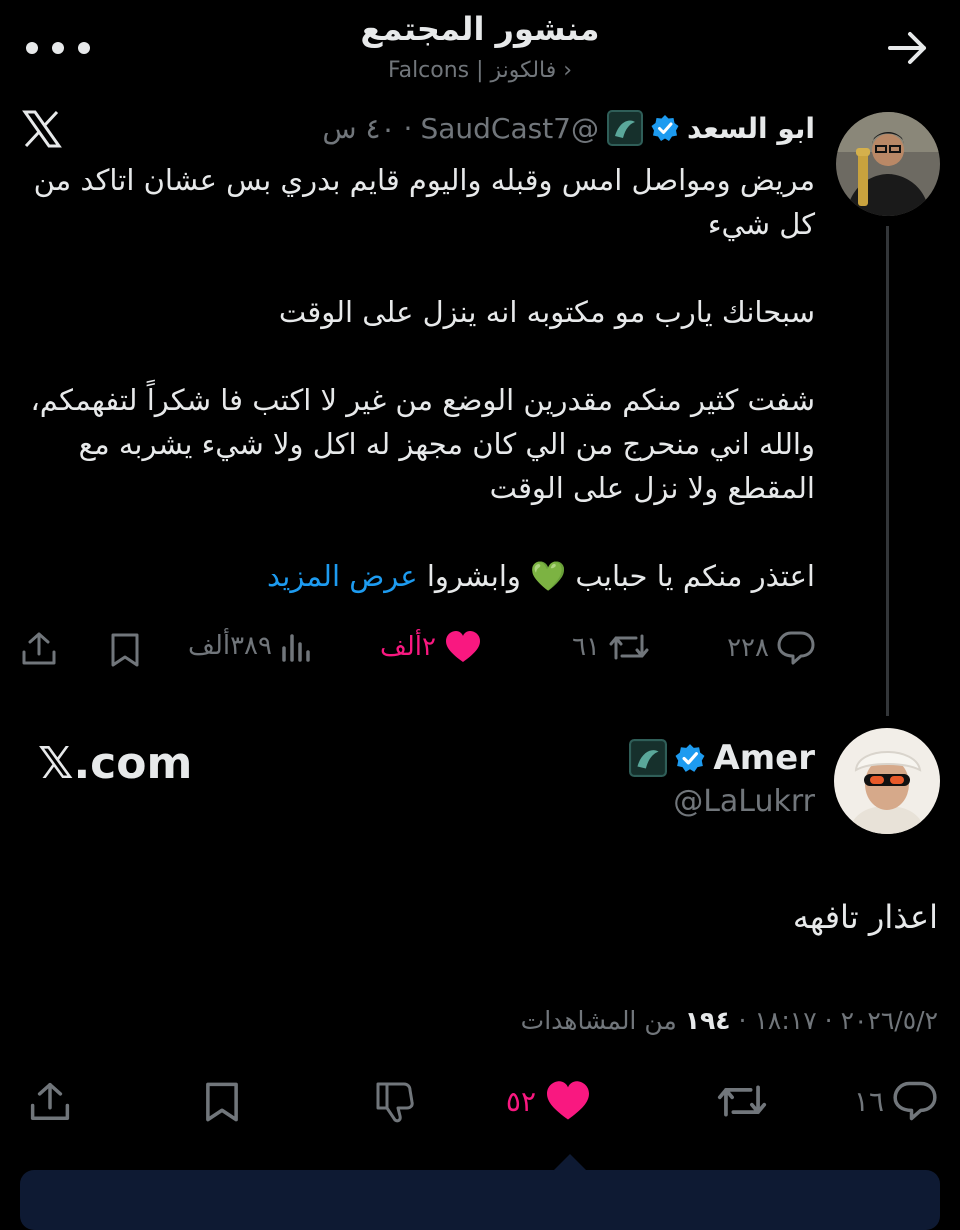  I want to click on tweet-time: ٤٠ س, so click(358, 128).